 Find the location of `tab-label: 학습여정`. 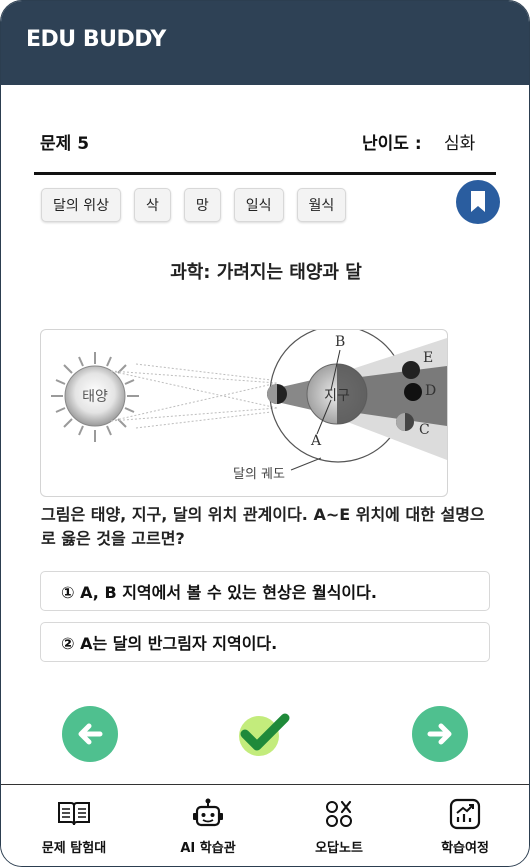

tab-label: 학습여정 is located at coordinates (465, 848).